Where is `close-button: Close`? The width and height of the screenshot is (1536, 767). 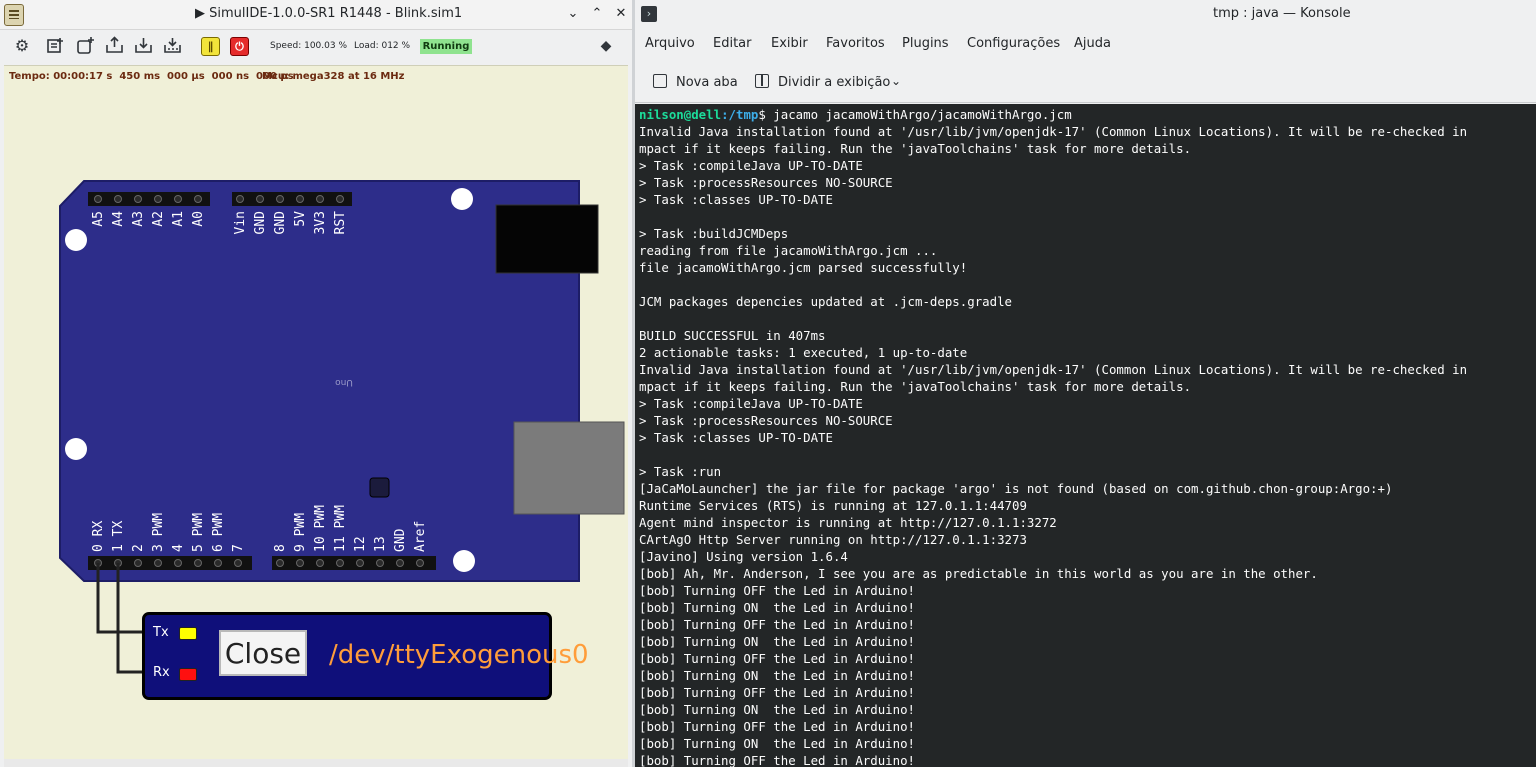
close-button: Close is located at coordinates (263, 653).